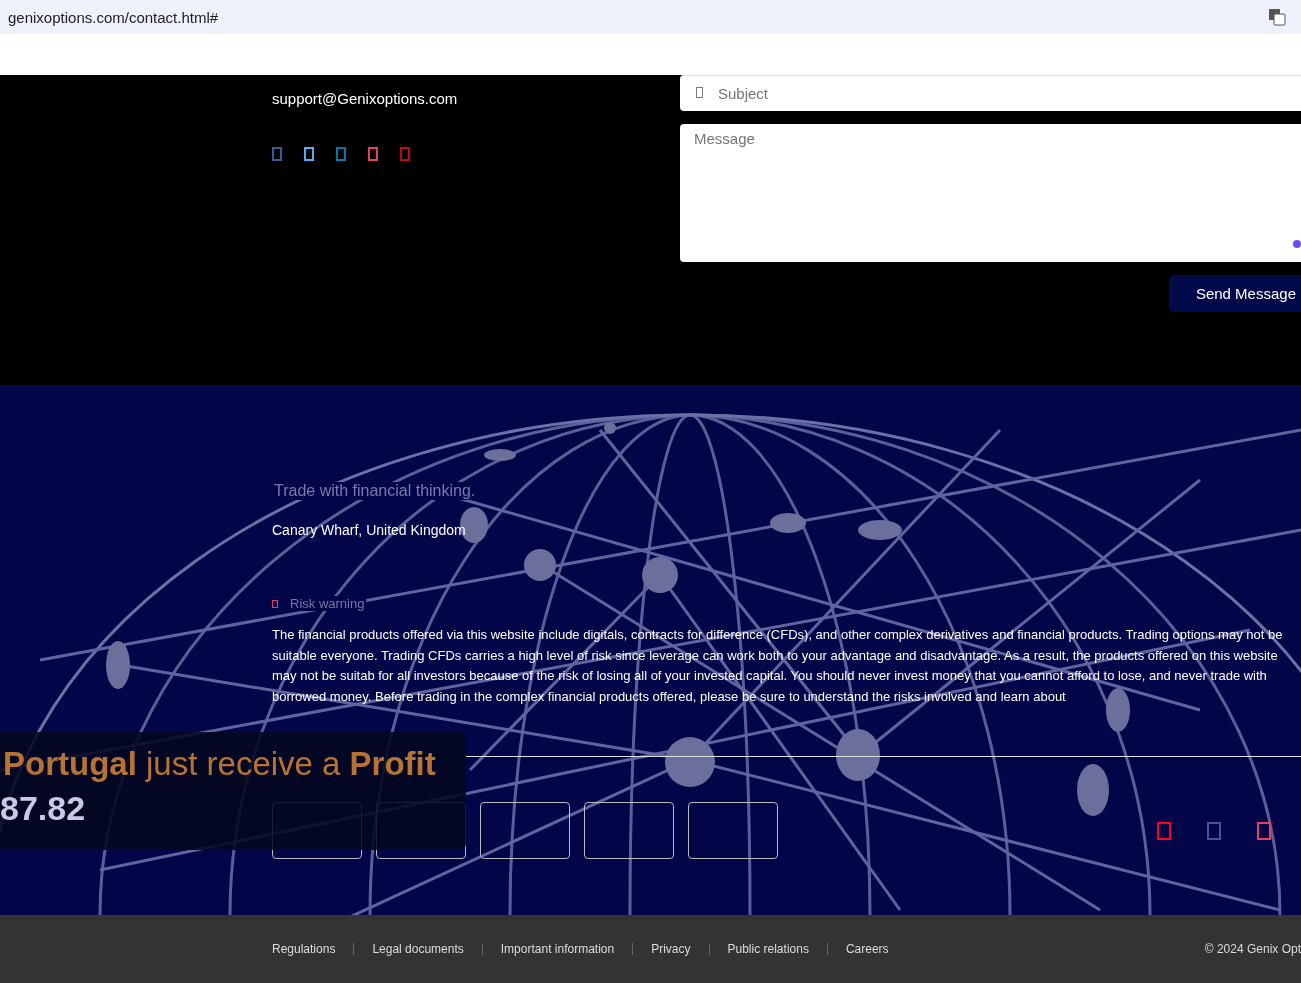 The width and height of the screenshot is (1301, 983). I want to click on address-text: Canary Wharf, United Kingdom, so click(369, 530).